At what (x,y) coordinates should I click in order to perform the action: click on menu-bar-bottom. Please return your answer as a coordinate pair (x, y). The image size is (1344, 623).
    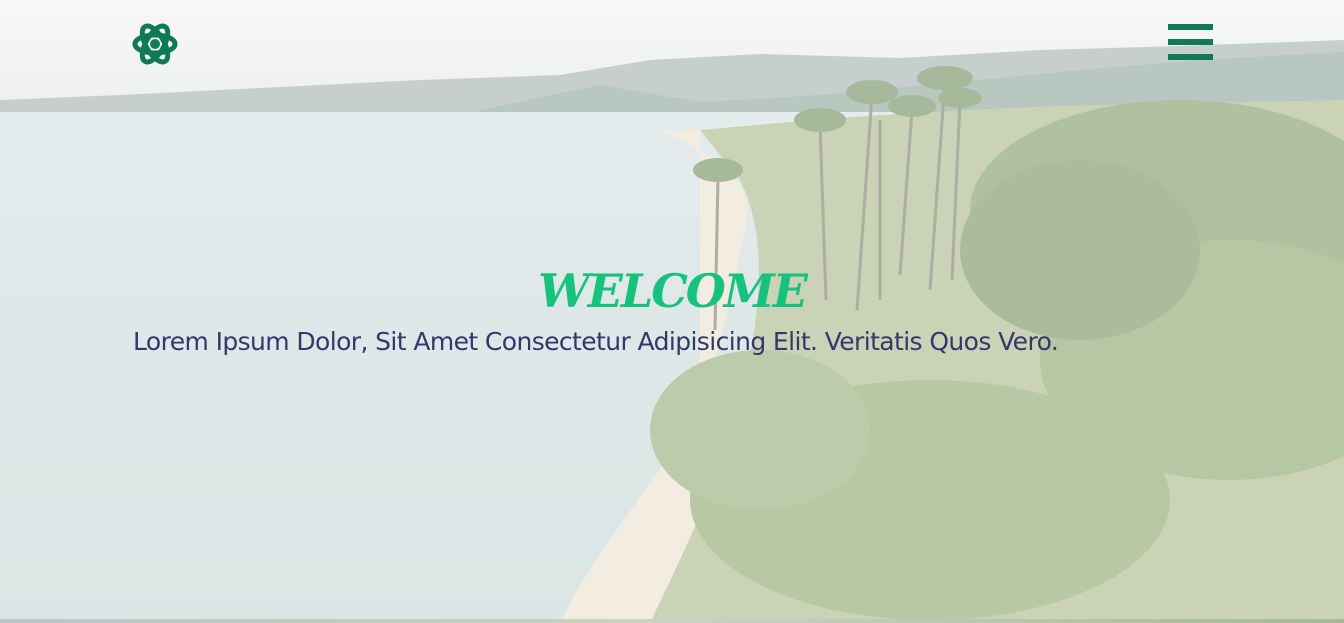
    Looking at the image, I should click on (1190, 57).